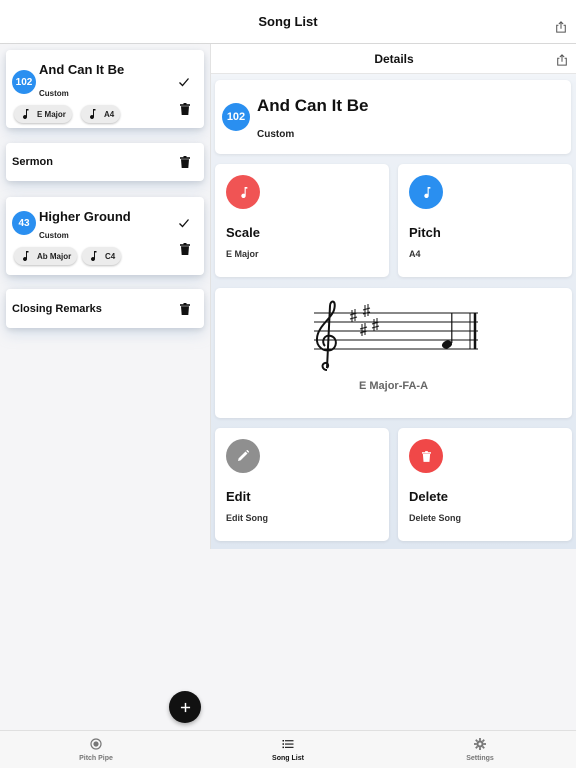 The width and height of the screenshot is (576, 768). Describe the element at coordinates (96, 744) in the screenshot. I see `record-icon` at that location.